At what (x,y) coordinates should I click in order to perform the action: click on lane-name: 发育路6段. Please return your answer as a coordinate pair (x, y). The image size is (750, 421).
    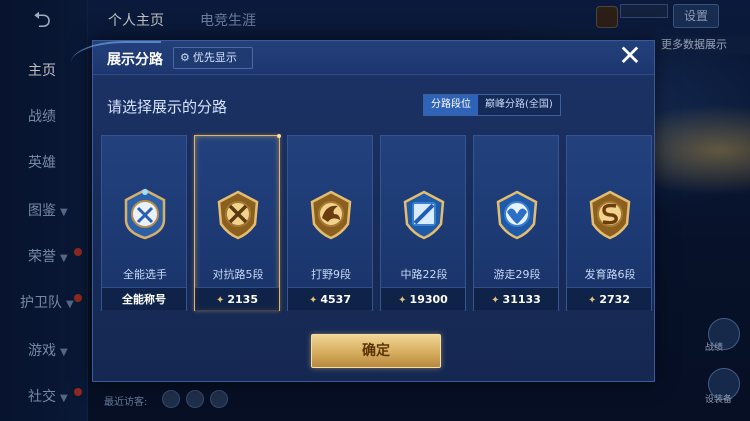
    Looking at the image, I should click on (610, 274).